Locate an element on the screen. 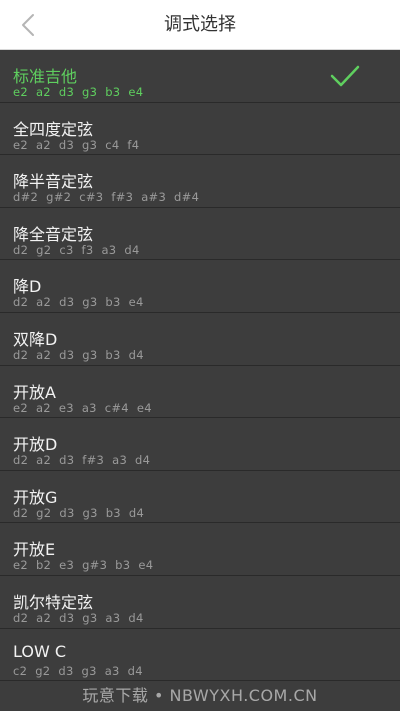  tuning-notes: e2 a2 d3 g3 c4 f4 is located at coordinates (76, 144).